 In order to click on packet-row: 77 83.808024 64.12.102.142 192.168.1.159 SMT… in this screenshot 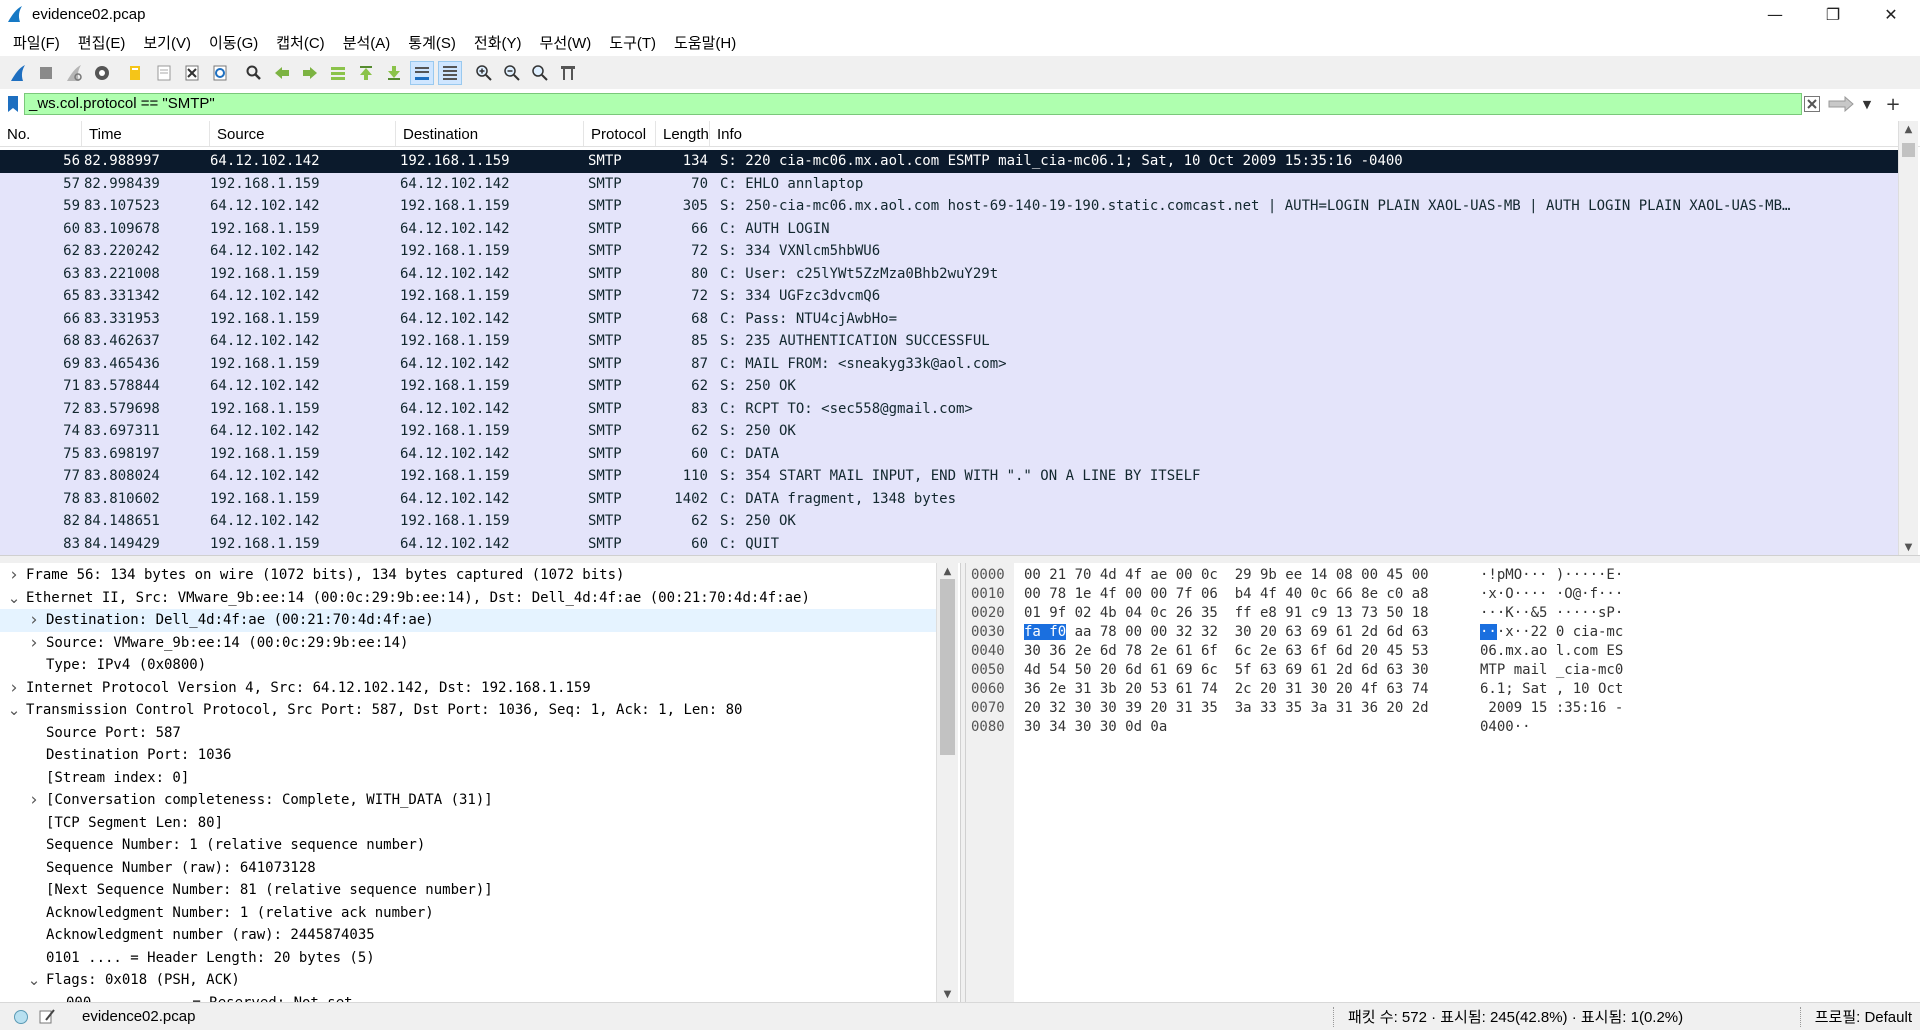, I will do `click(949, 476)`.